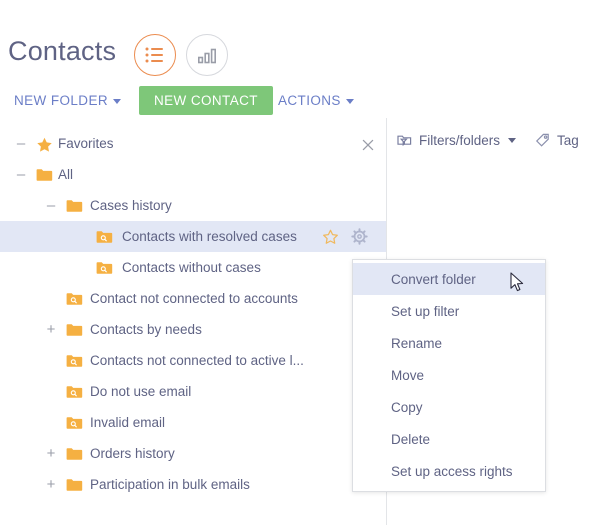 Image resolution: width=590 pixels, height=525 pixels. What do you see at coordinates (452, 471) in the screenshot?
I see `menu-item-label: Set up access rights` at bounding box center [452, 471].